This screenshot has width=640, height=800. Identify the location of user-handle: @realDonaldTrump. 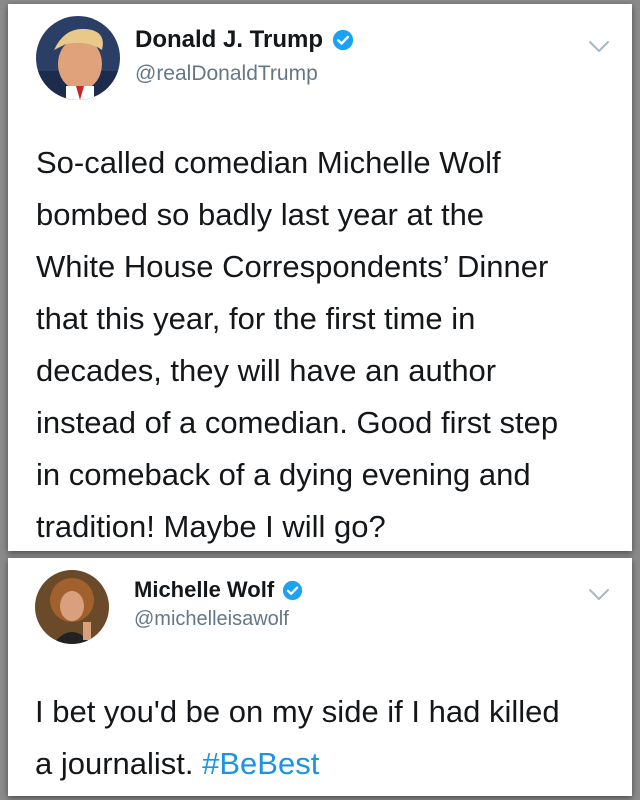
(226, 74).